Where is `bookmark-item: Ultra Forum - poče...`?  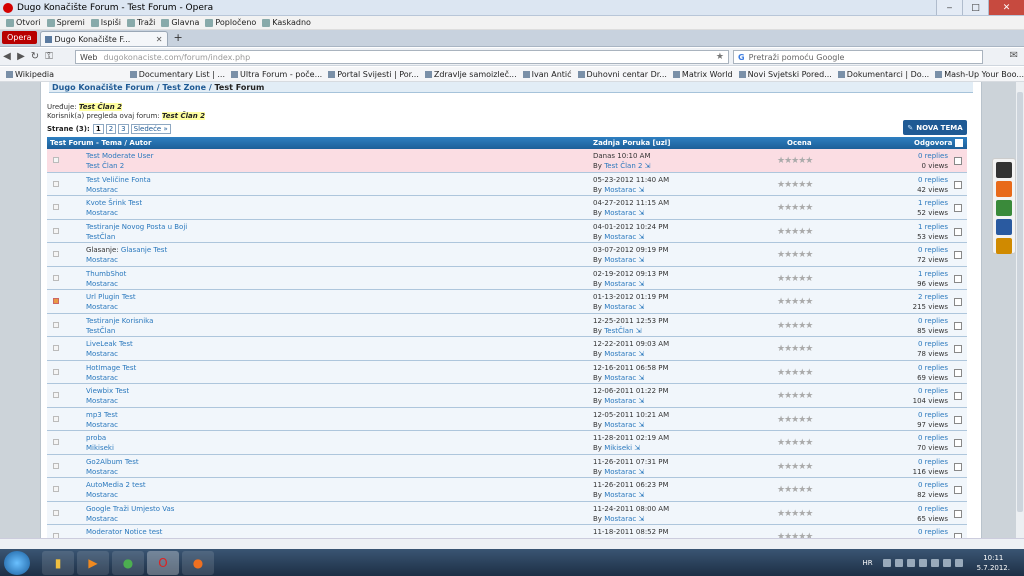 bookmark-item: Ultra Forum - poče... is located at coordinates (276, 74).